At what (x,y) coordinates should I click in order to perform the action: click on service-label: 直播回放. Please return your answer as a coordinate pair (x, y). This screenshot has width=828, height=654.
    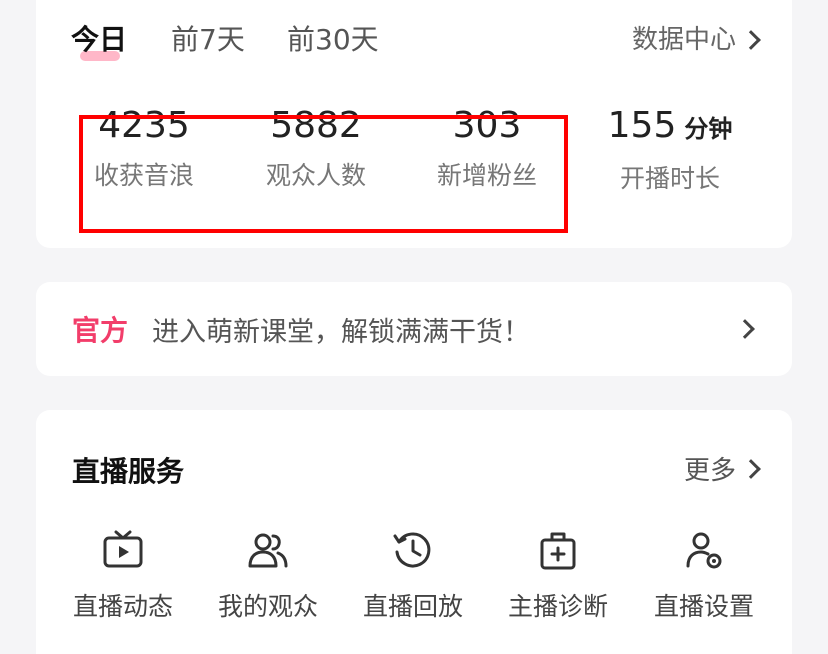
    Looking at the image, I should click on (412, 606).